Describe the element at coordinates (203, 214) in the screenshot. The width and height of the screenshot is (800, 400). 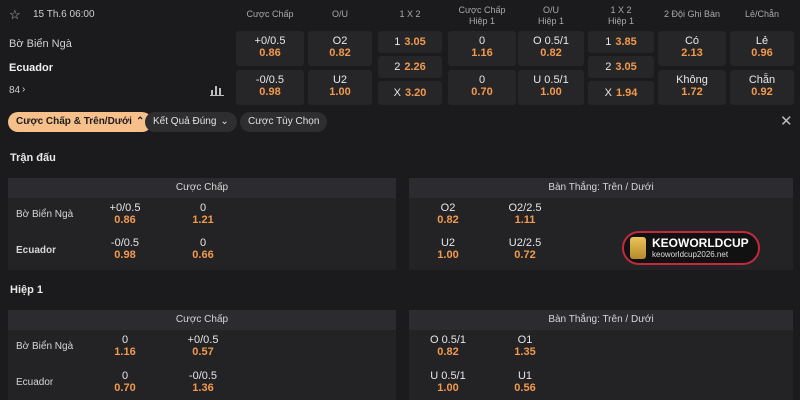
I see `odds-cell: 0 1.21` at that location.